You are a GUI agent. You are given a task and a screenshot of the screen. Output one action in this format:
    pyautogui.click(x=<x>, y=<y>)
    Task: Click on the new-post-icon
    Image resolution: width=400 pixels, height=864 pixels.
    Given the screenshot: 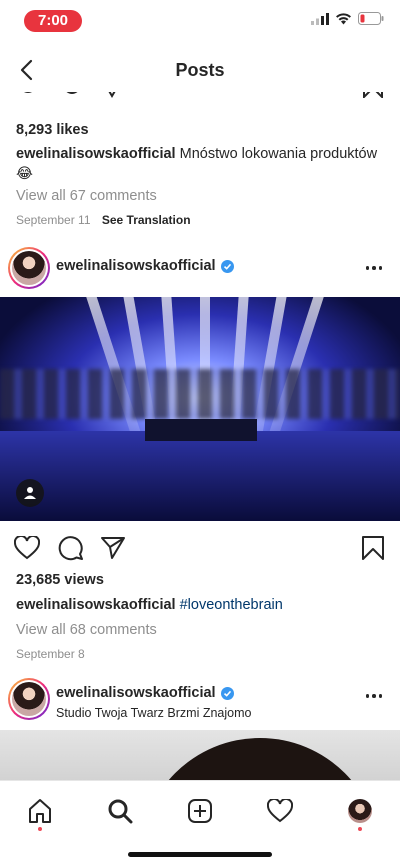 What is the action you would take?
    pyautogui.click(x=200, y=811)
    